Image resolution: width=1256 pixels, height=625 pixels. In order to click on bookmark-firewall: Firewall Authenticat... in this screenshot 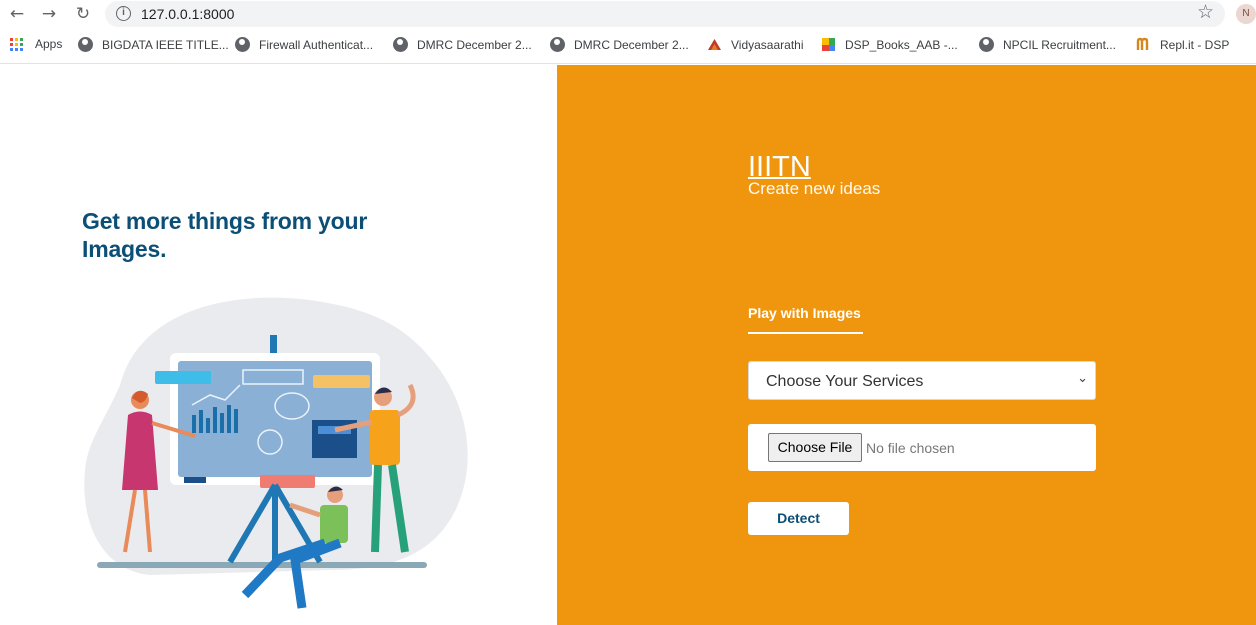, I will do `click(304, 44)`.